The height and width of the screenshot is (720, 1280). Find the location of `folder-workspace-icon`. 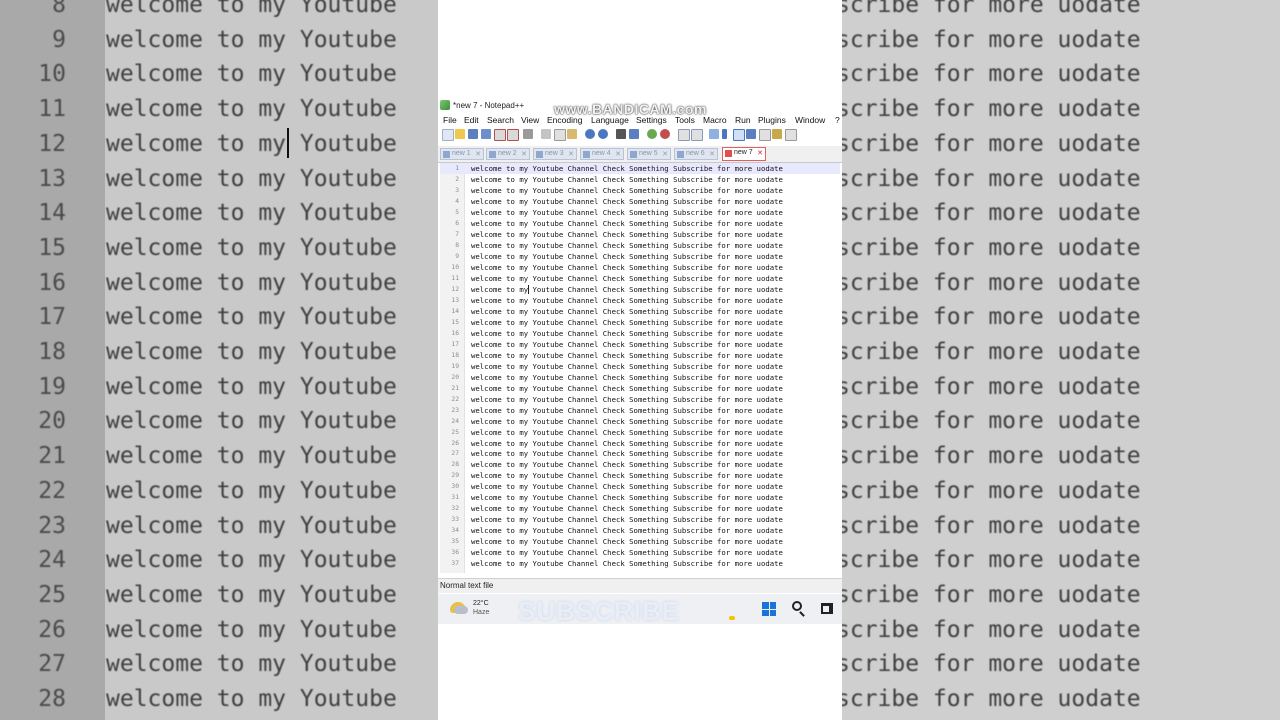

folder-workspace-icon is located at coordinates (777, 134).